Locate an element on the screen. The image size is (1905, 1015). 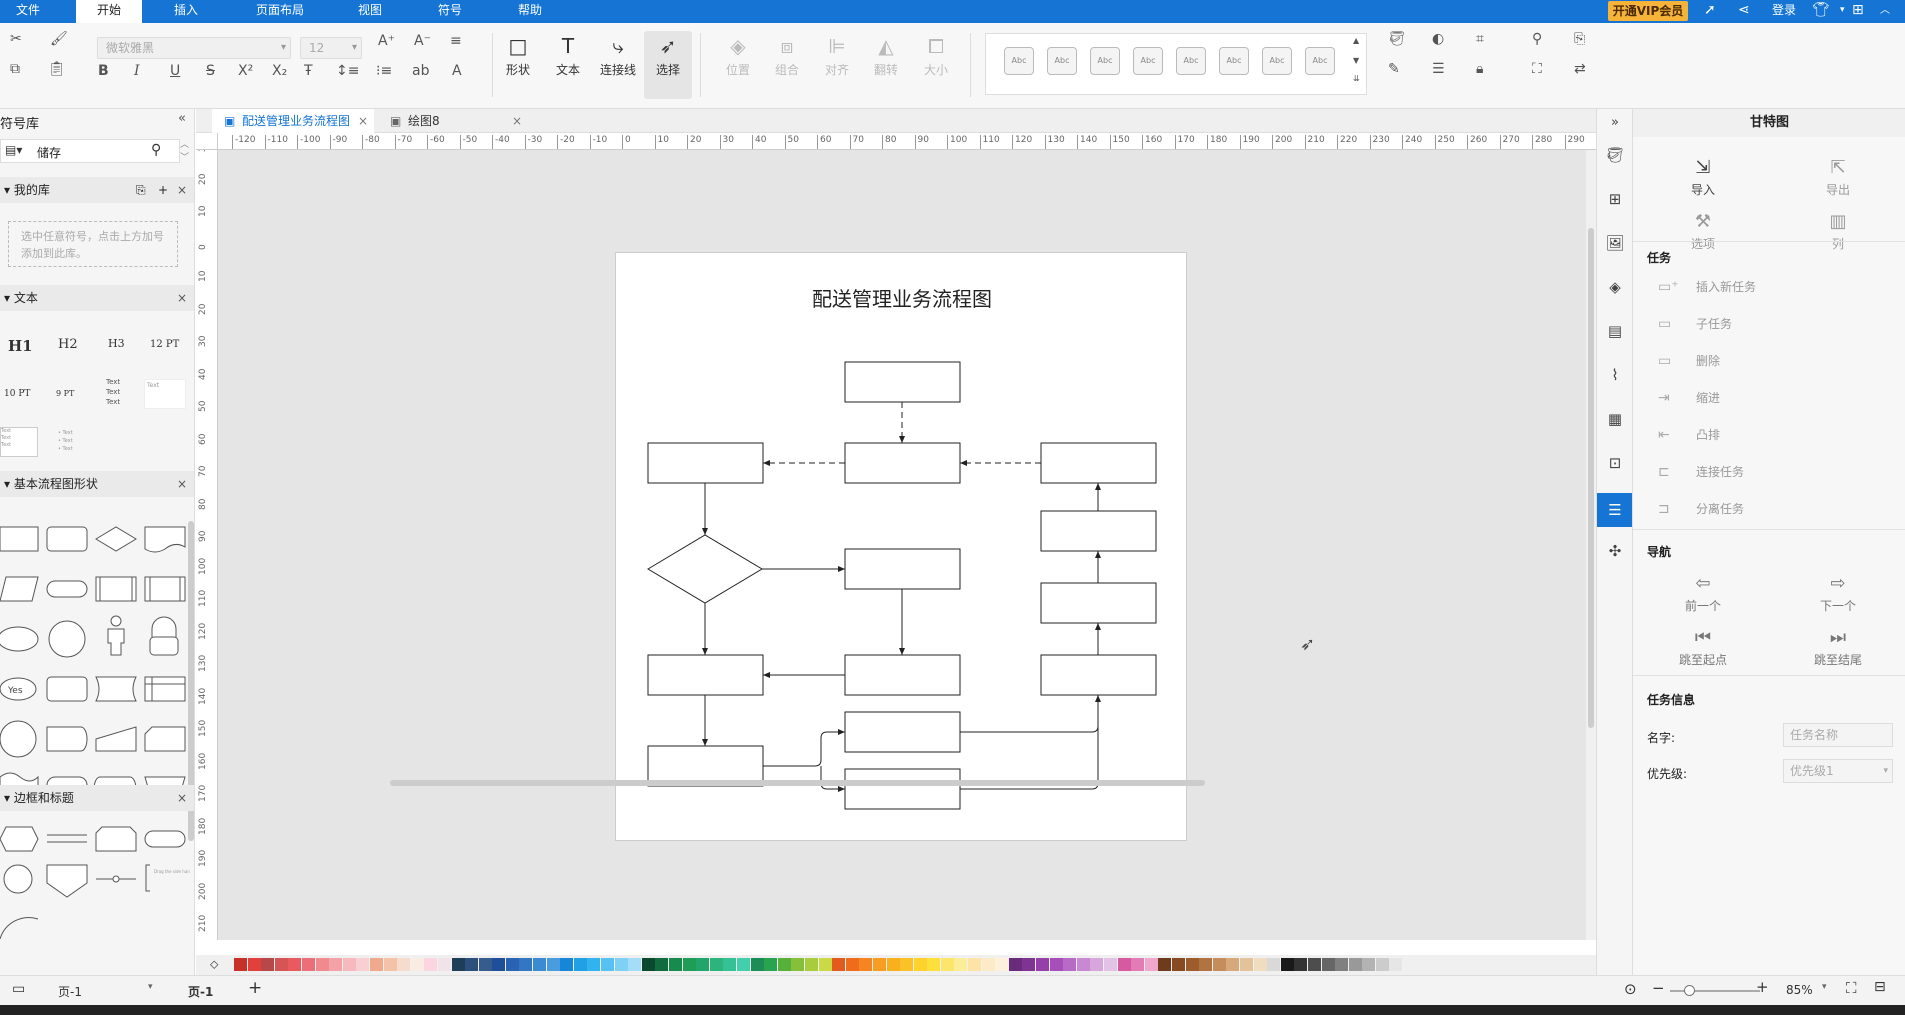
send-icon: ➚ is located at coordinates (1710, 11).